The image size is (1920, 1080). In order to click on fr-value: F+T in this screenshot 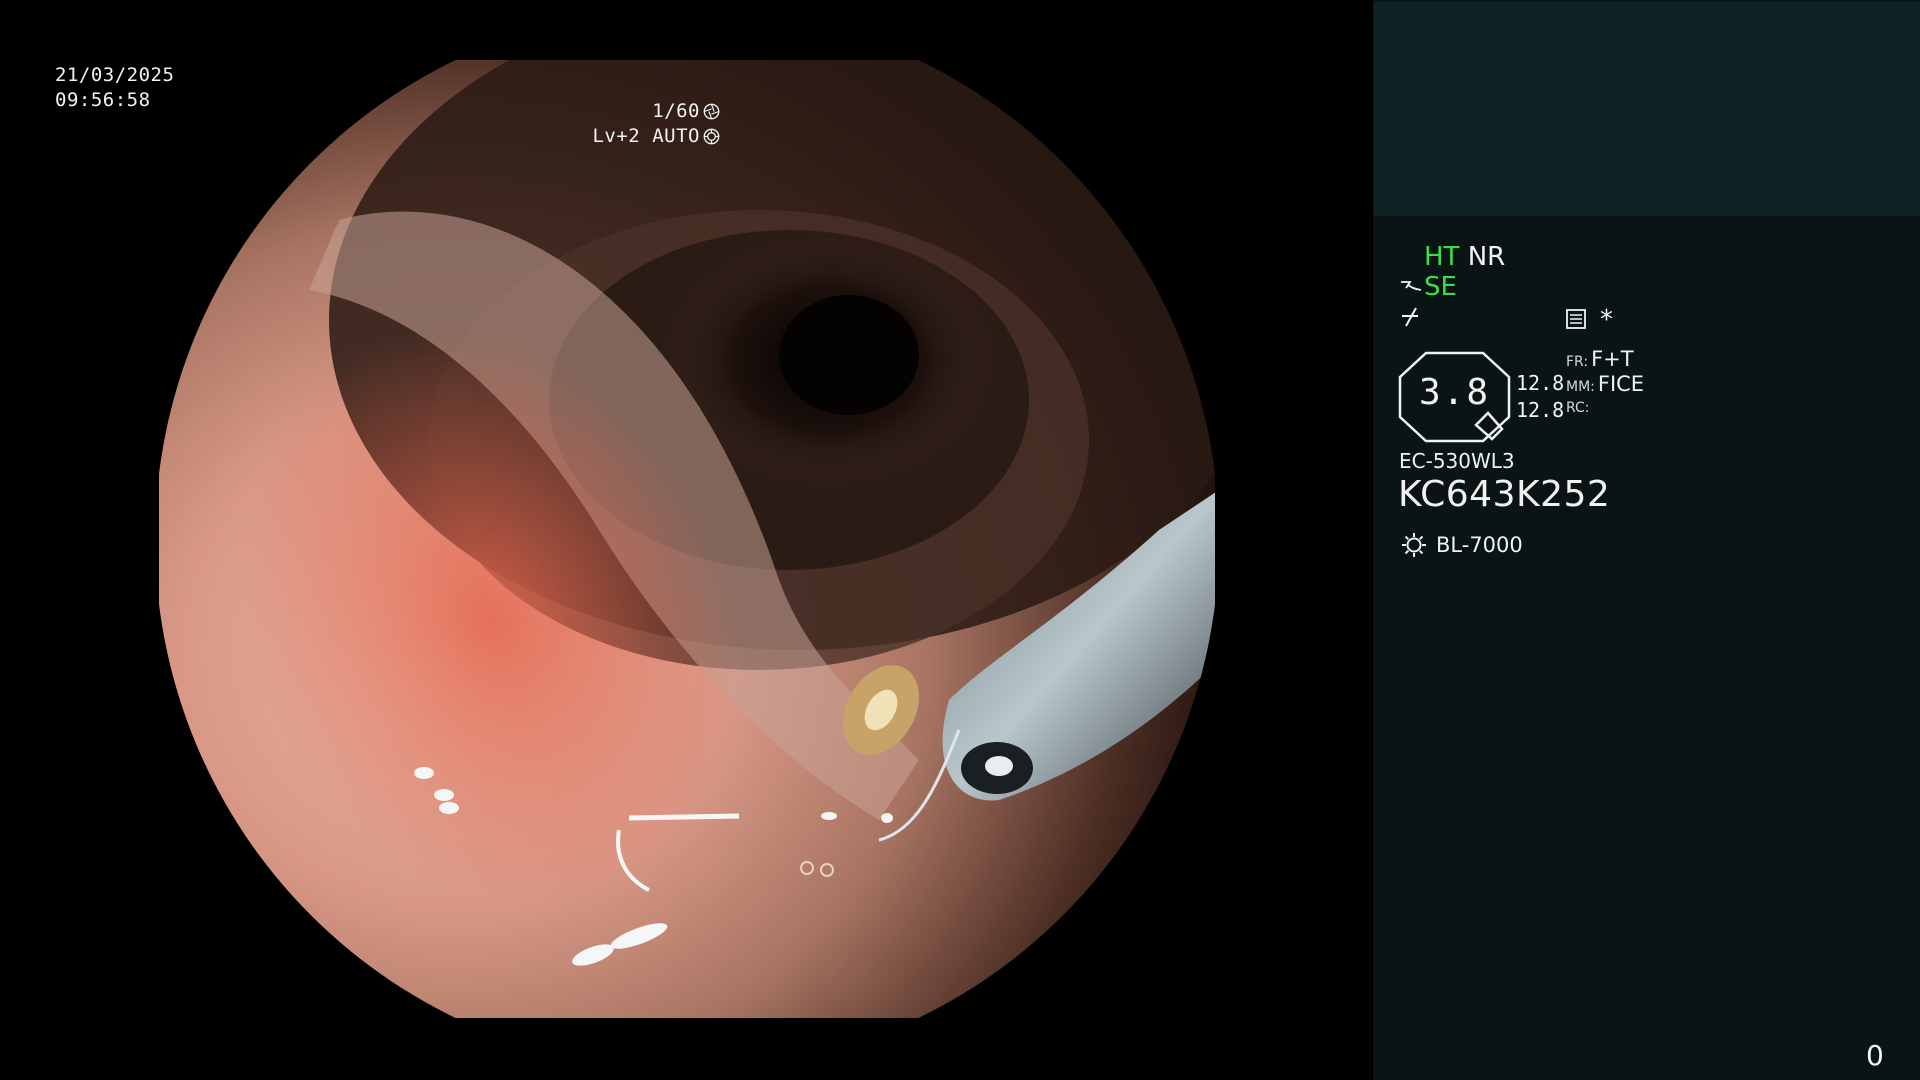, I will do `click(1612, 359)`.